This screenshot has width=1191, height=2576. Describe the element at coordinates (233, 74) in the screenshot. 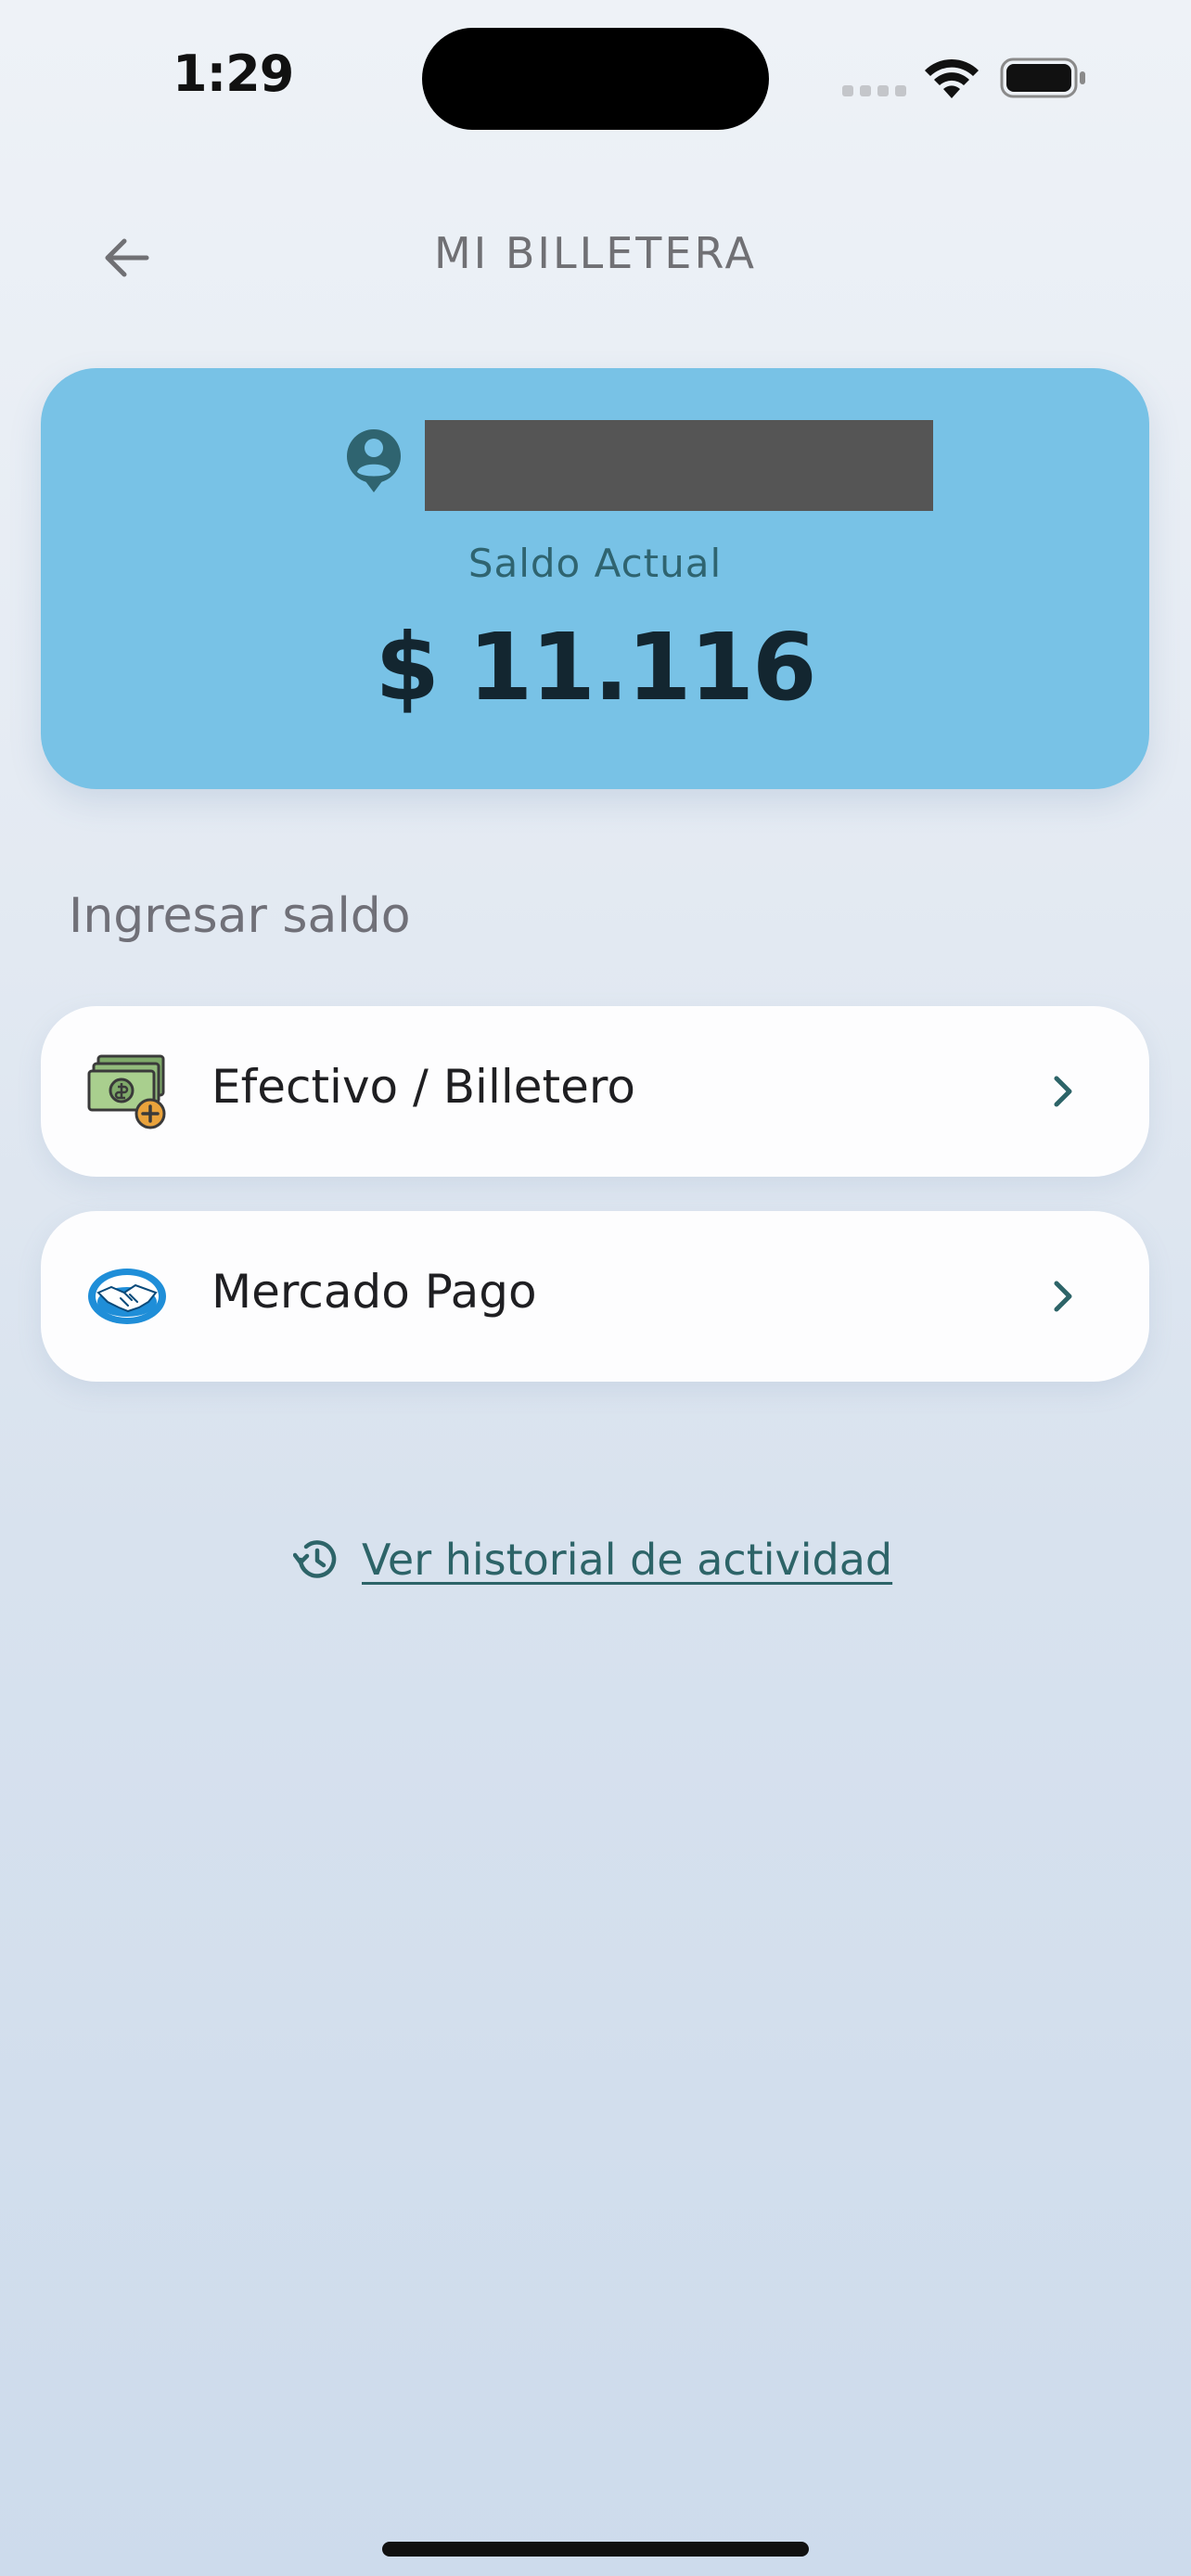

I see `status-time: 1:29` at that location.